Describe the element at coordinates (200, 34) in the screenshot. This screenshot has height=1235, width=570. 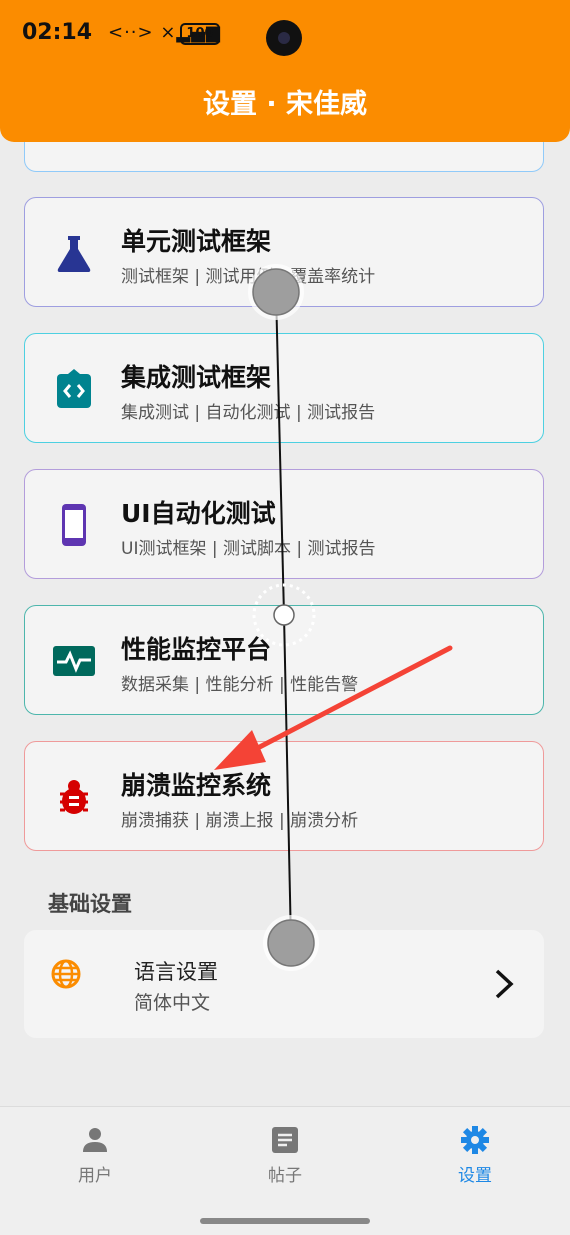
I see `battery-icon: 100` at that location.